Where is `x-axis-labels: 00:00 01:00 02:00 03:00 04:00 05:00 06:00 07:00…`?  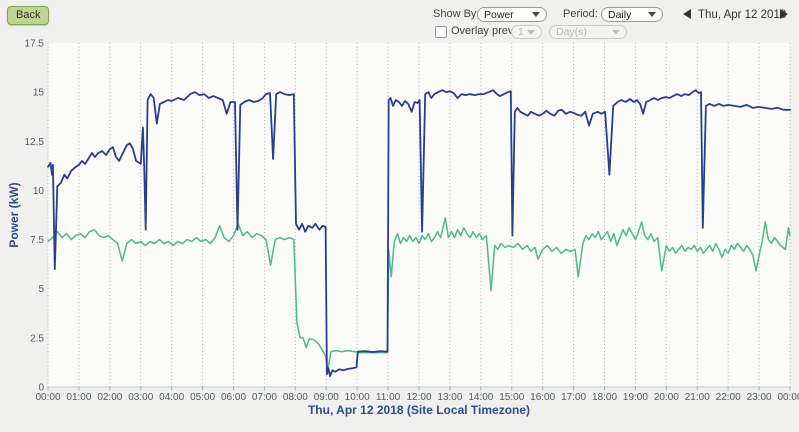 x-axis-labels: 00:00 01:00 02:00 03:00 04:00 05:00 06:00 07:00… is located at coordinates (417, 397).